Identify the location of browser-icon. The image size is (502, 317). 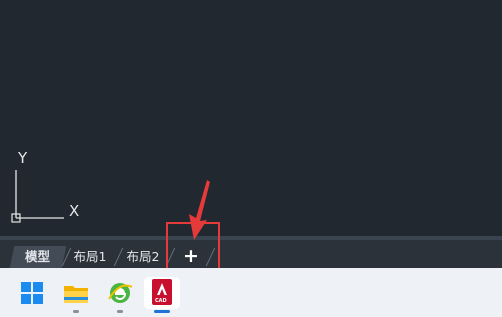
(120, 293).